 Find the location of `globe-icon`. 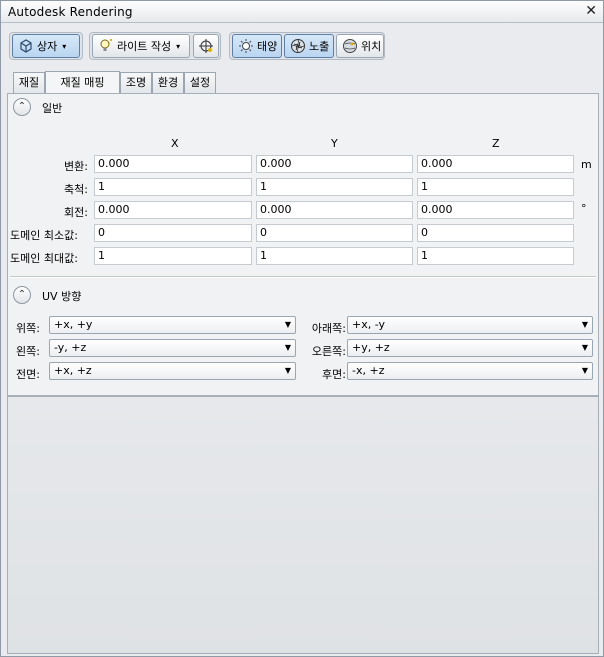

globe-icon is located at coordinates (350, 46).